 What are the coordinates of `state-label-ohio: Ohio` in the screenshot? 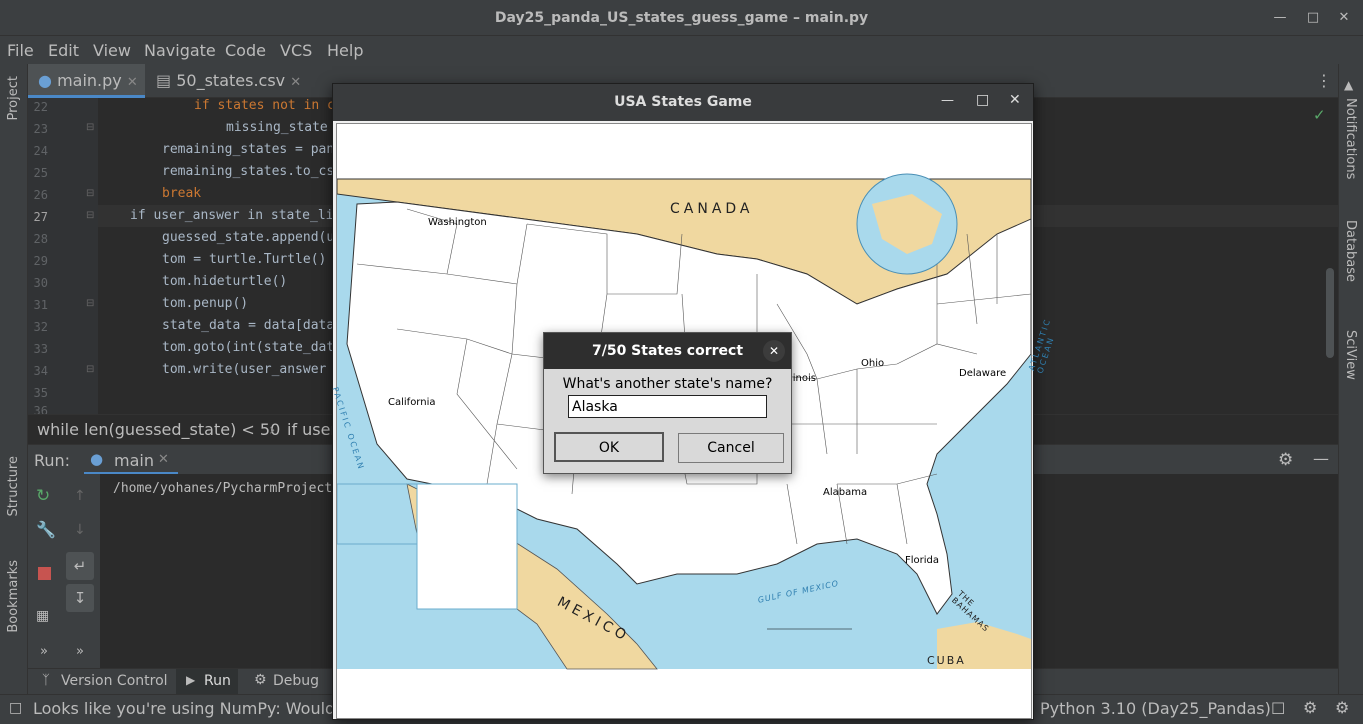 It's located at (873, 363).